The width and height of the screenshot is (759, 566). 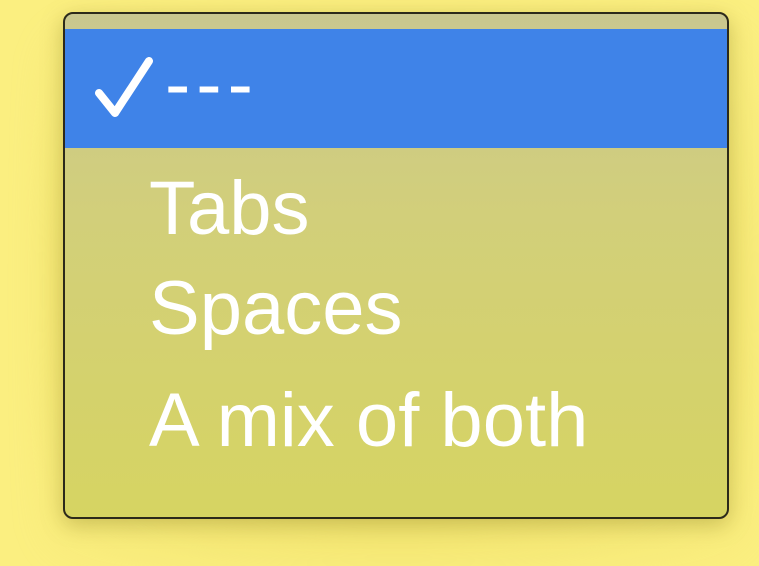 I want to click on menu-item-label: A mix of both, so click(x=369, y=420).